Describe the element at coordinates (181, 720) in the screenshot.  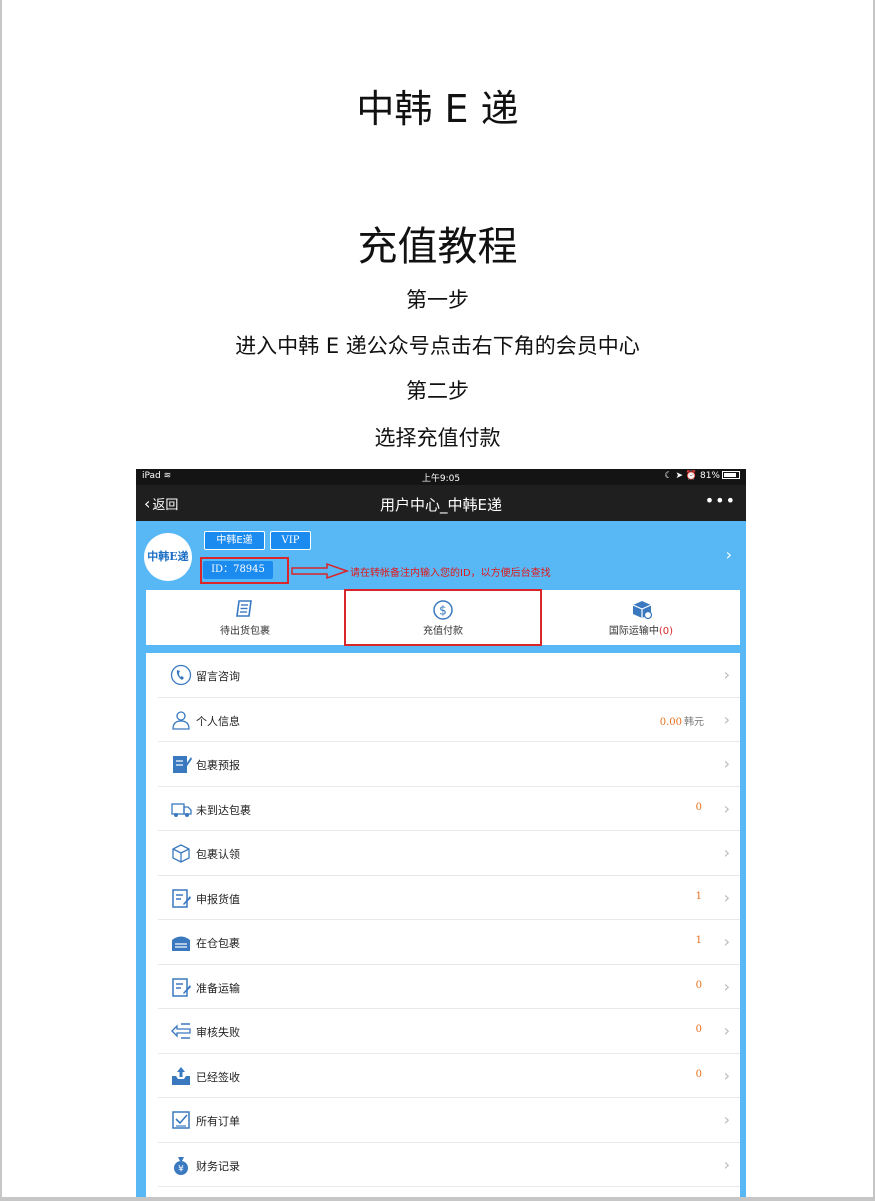
I see `user-icon` at that location.